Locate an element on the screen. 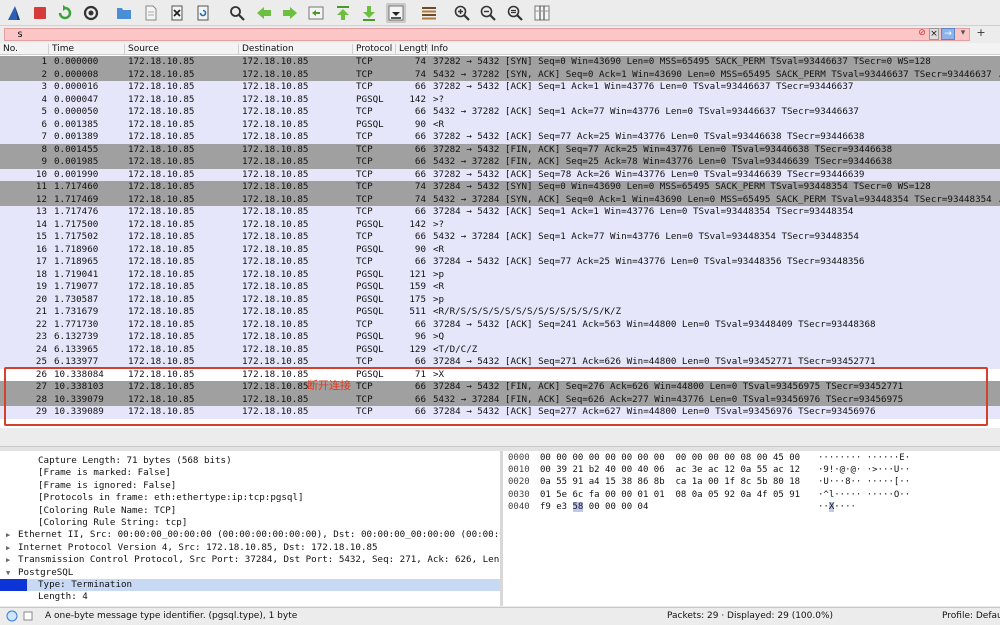 The image size is (1000, 625). detail-line: [Frame is marked: False] is located at coordinates (250, 473).